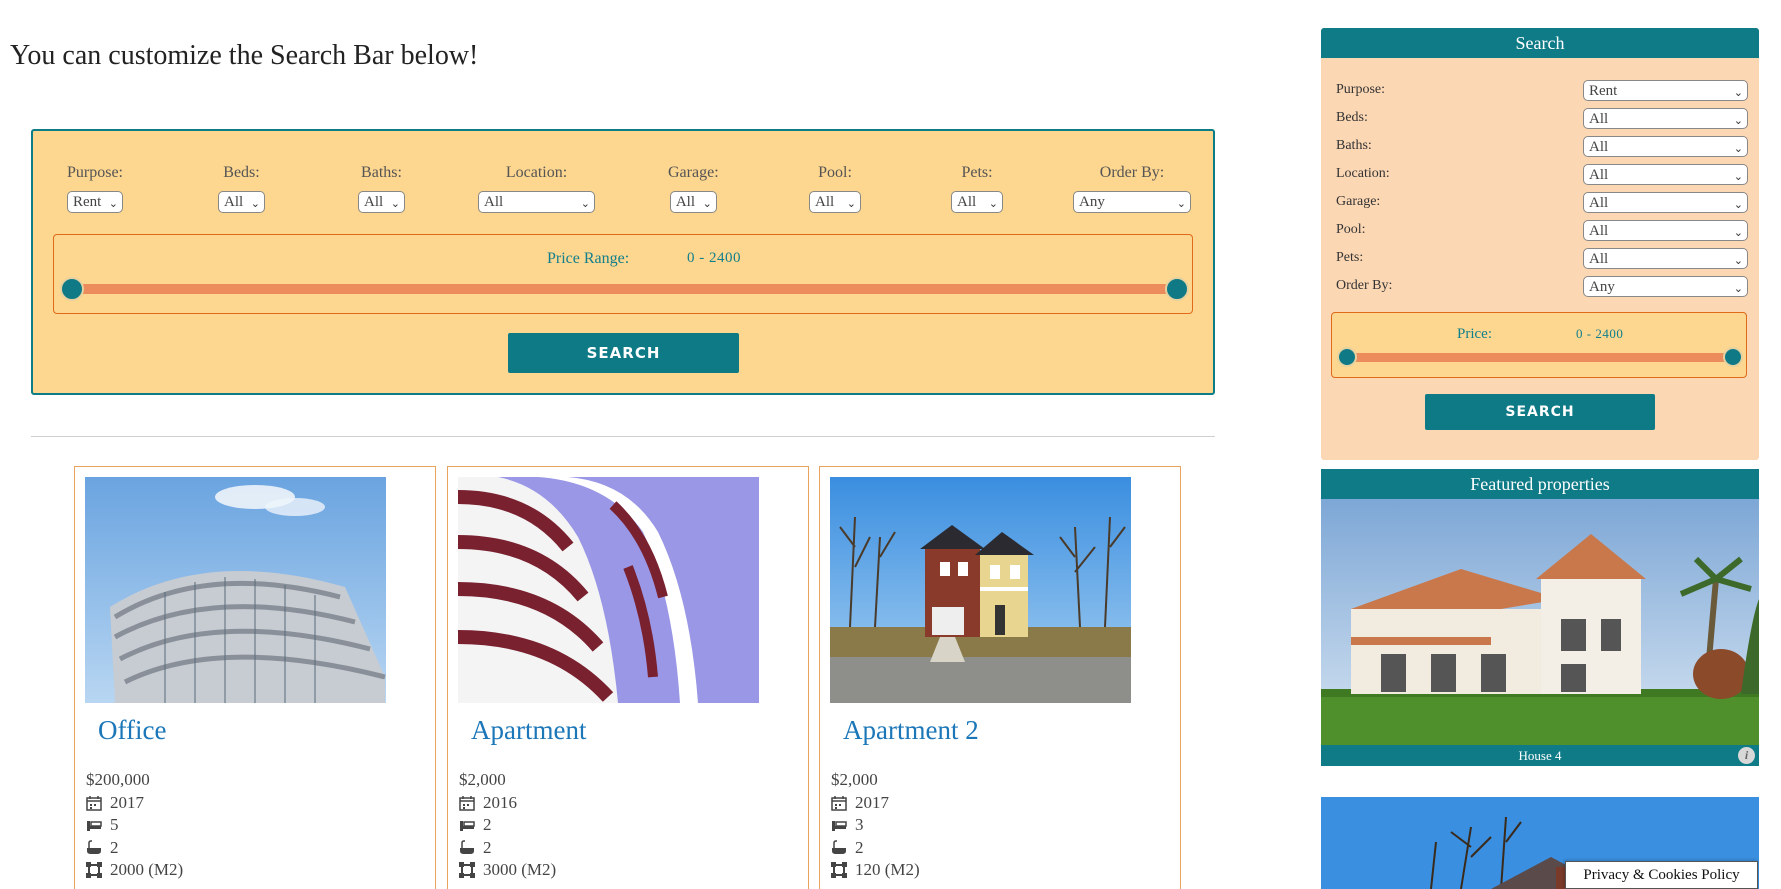 This screenshot has width=1781, height=889. I want to click on pets-select: All ⌄, so click(977, 202).